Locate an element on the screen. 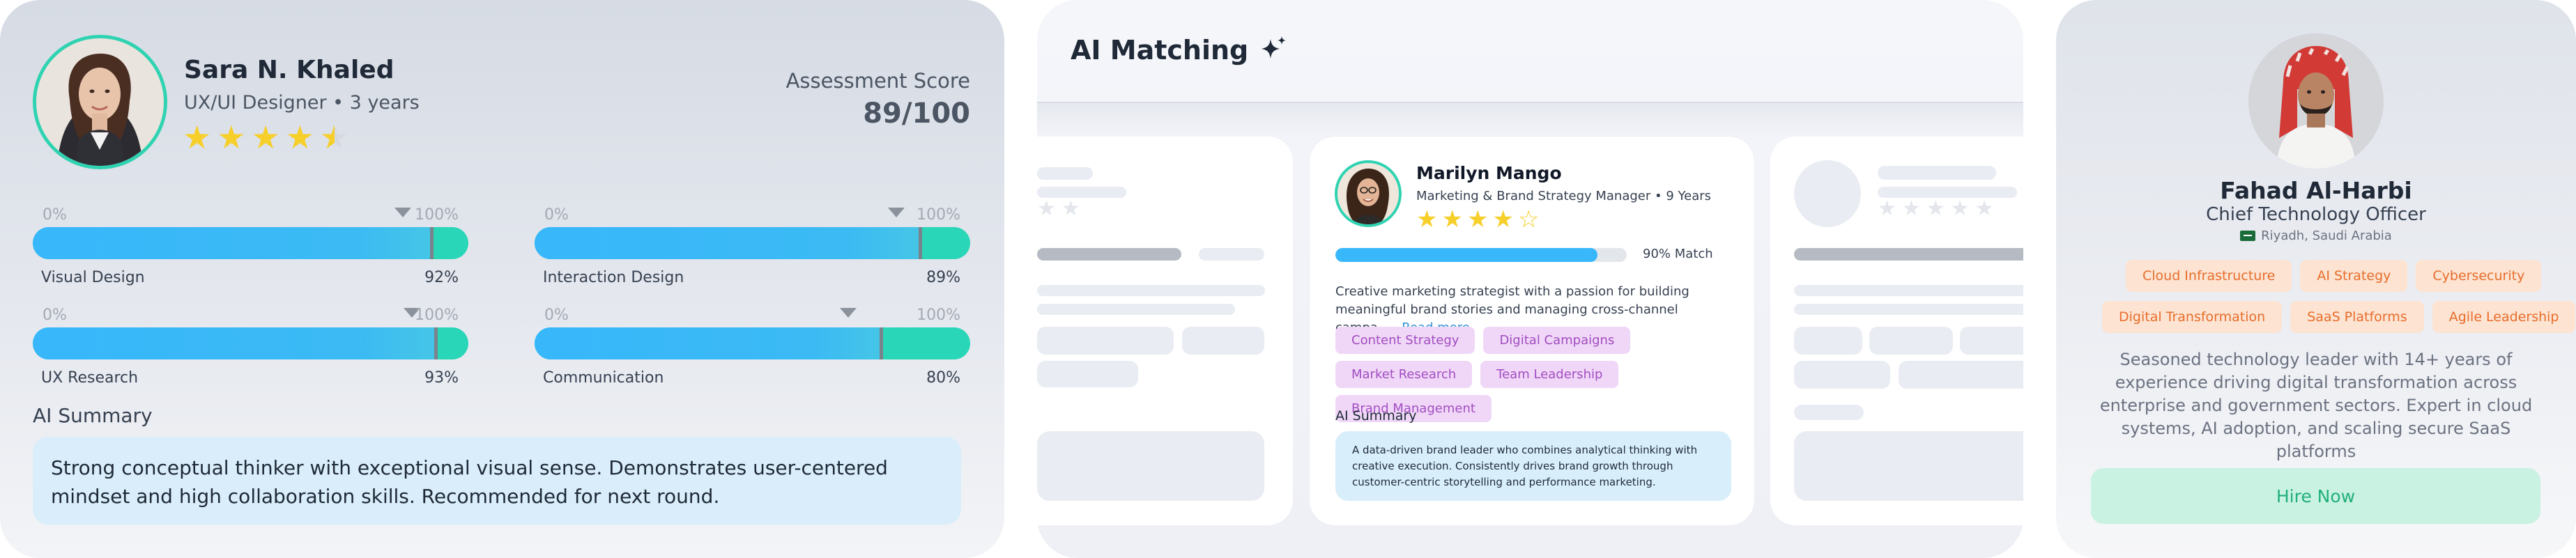 The width and height of the screenshot is (2576, 558). skill-visual-design: 0% 100% Visual Design 92% is located at coordinates (251, 248).